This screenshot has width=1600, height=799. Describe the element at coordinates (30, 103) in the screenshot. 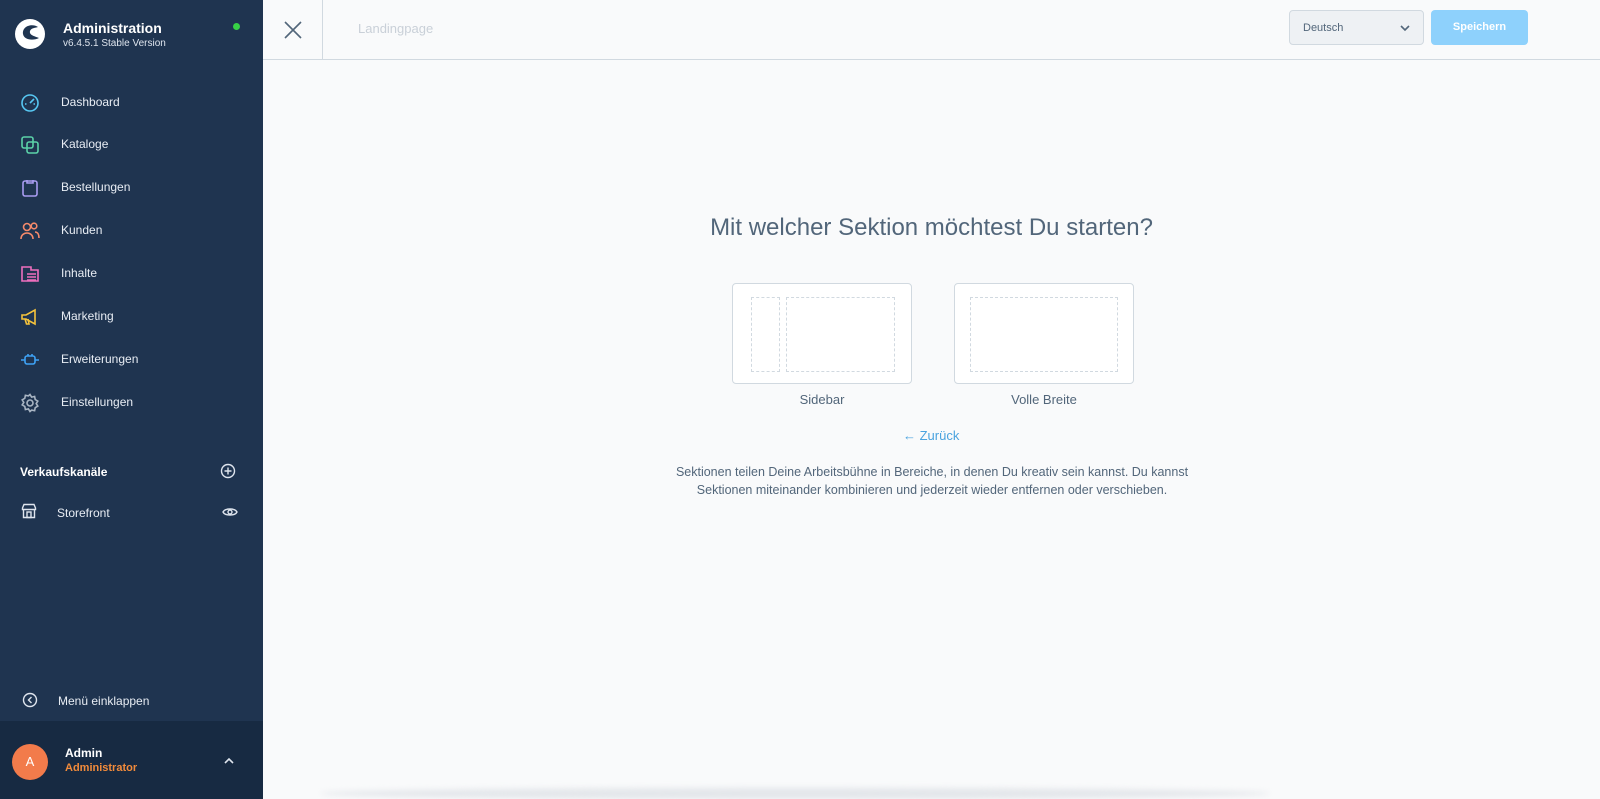

I see `gauge-icon` at that location.